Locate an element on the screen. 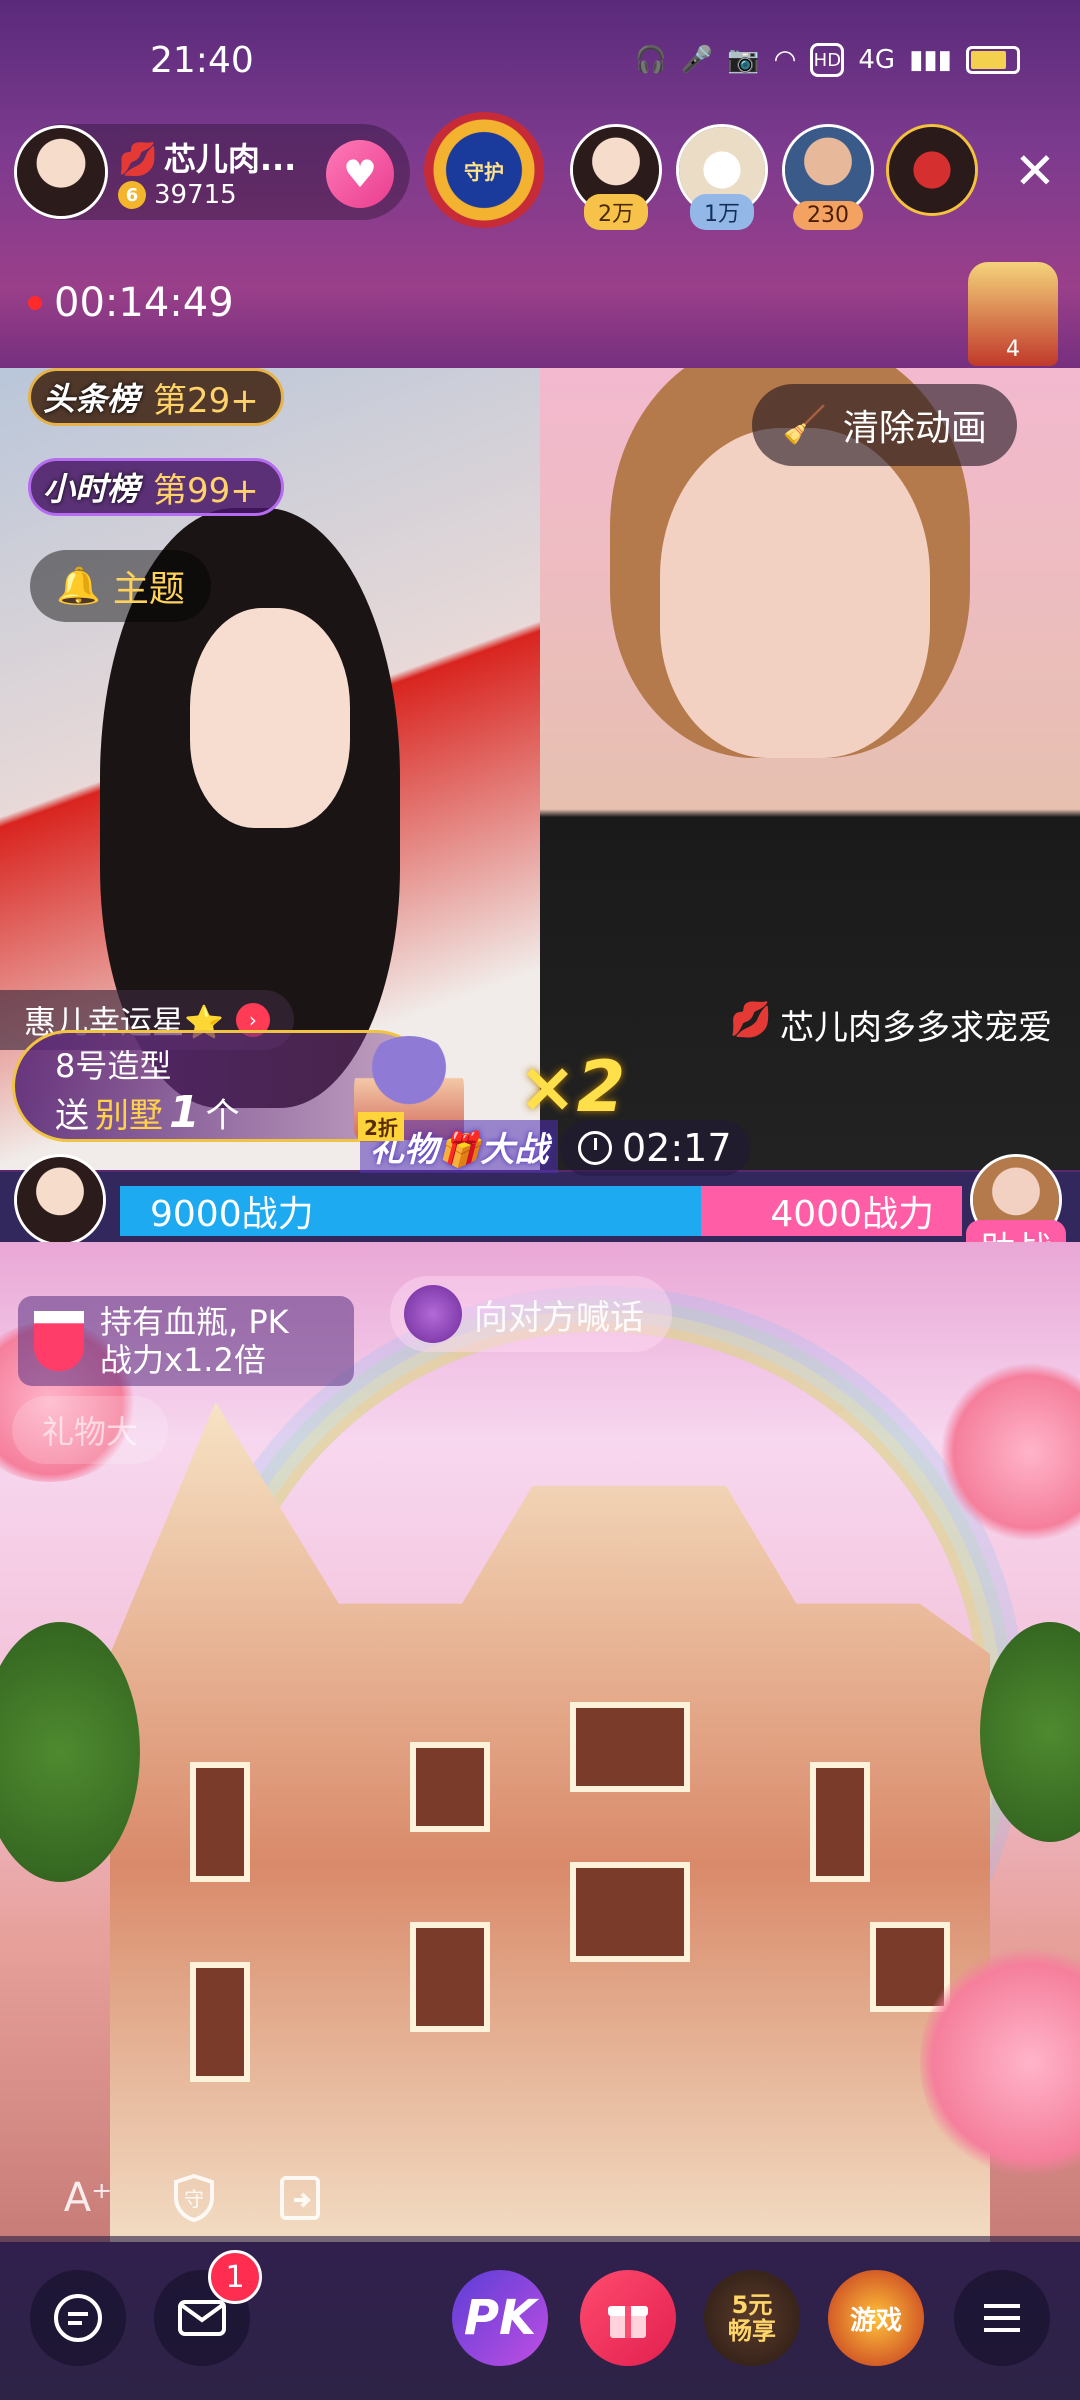 This screenshot has width=1080, height=2400. deal-button: 5元 畅享 is located at coordinates (752, 2318).